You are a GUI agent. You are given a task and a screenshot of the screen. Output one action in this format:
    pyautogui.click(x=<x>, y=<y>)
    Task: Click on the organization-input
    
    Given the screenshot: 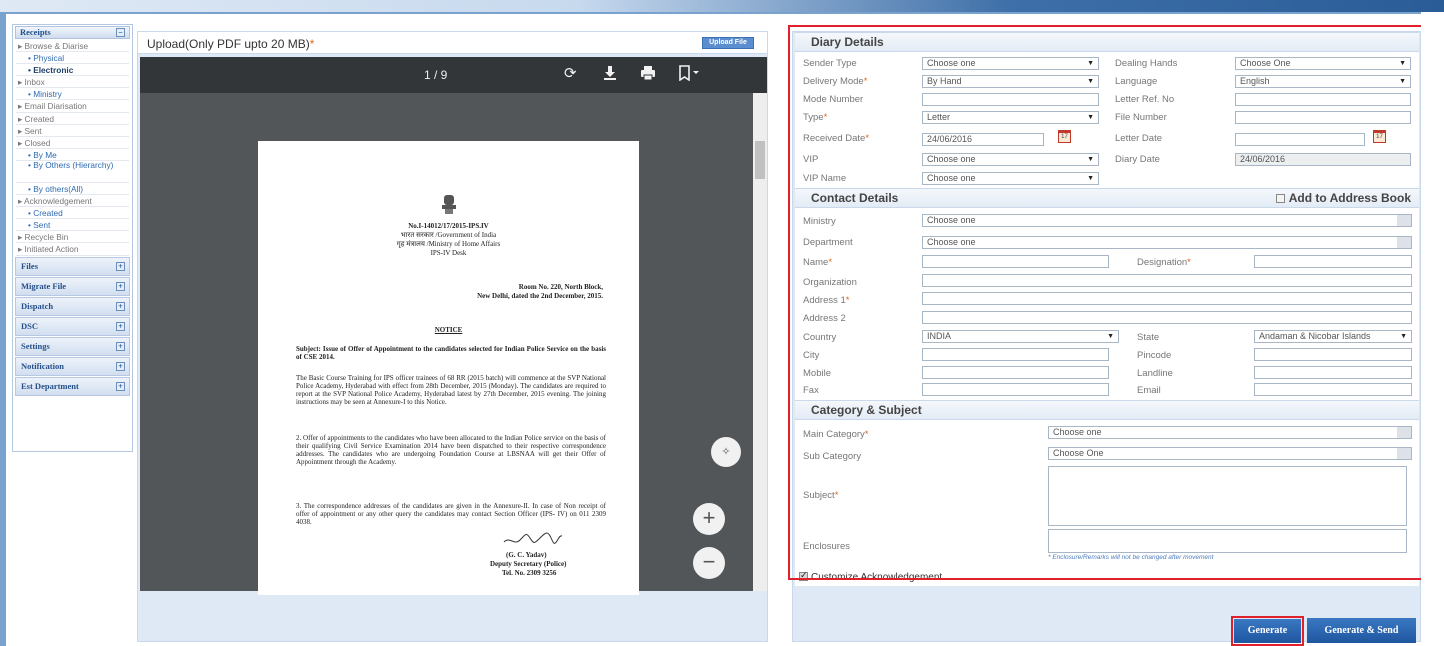 What is the action you would take?
    pyautogui.click(x=1167, y=280)
    